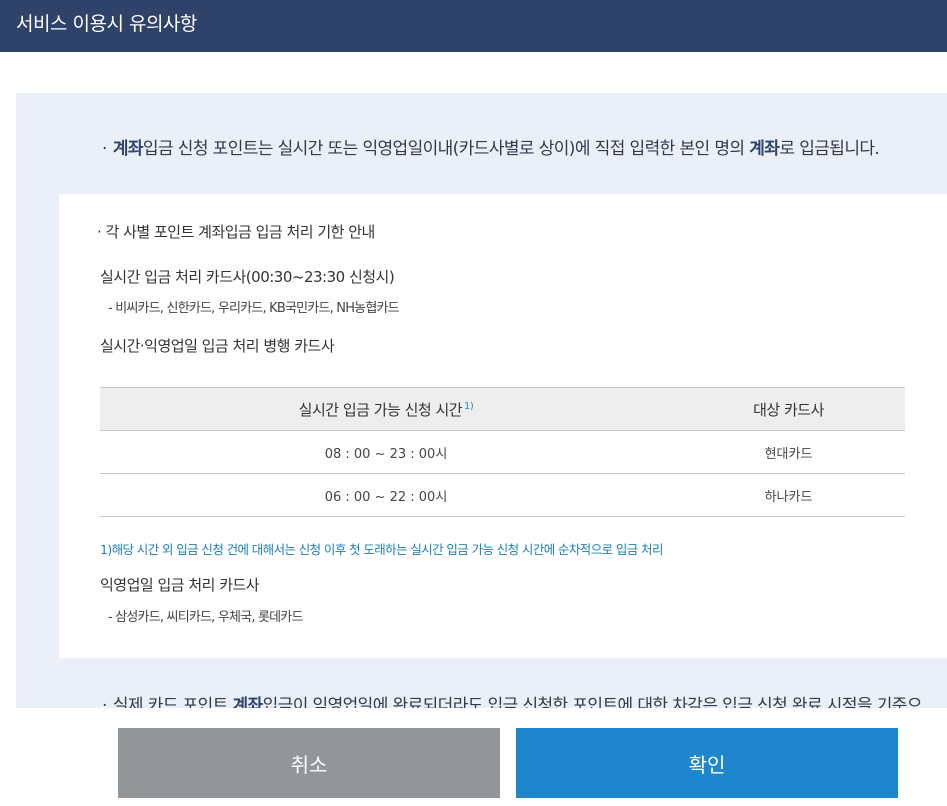 This screenshot has height=806, width=947. What do you see at coordinates (205, 617) in the screenshot?
I see `nextday-card-list: - 삼성카드, 씨티카드, 우체국, 롯데카드` at bounding box center [205, 617].